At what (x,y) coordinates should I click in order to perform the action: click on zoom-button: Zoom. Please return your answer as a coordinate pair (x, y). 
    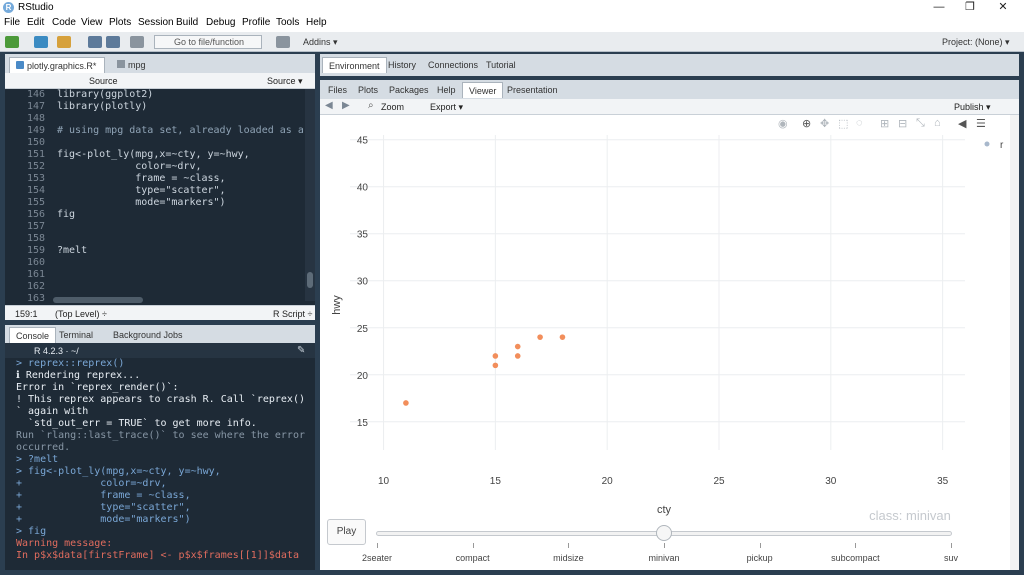
    Looking at the image, I should click on (392, 107).